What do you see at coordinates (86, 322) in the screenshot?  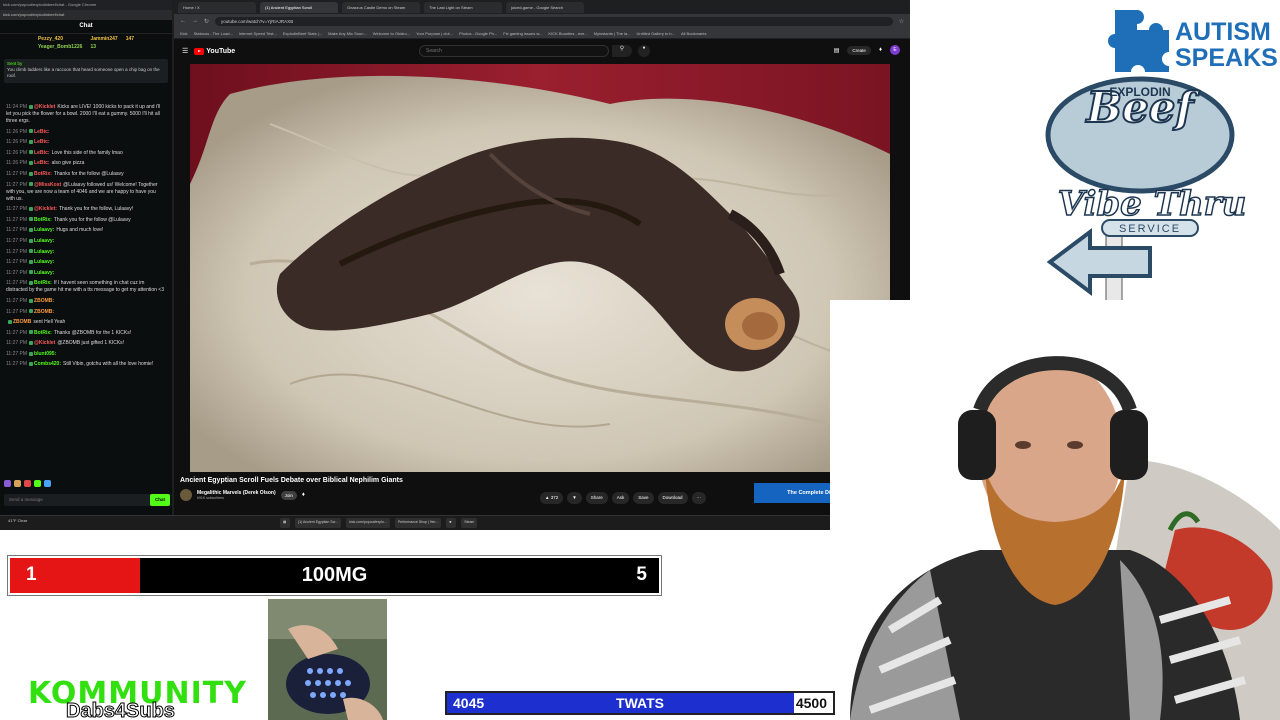 I see `chat-message: ZBOMB sent Hell Yeah` at bounding box center [86, 322].